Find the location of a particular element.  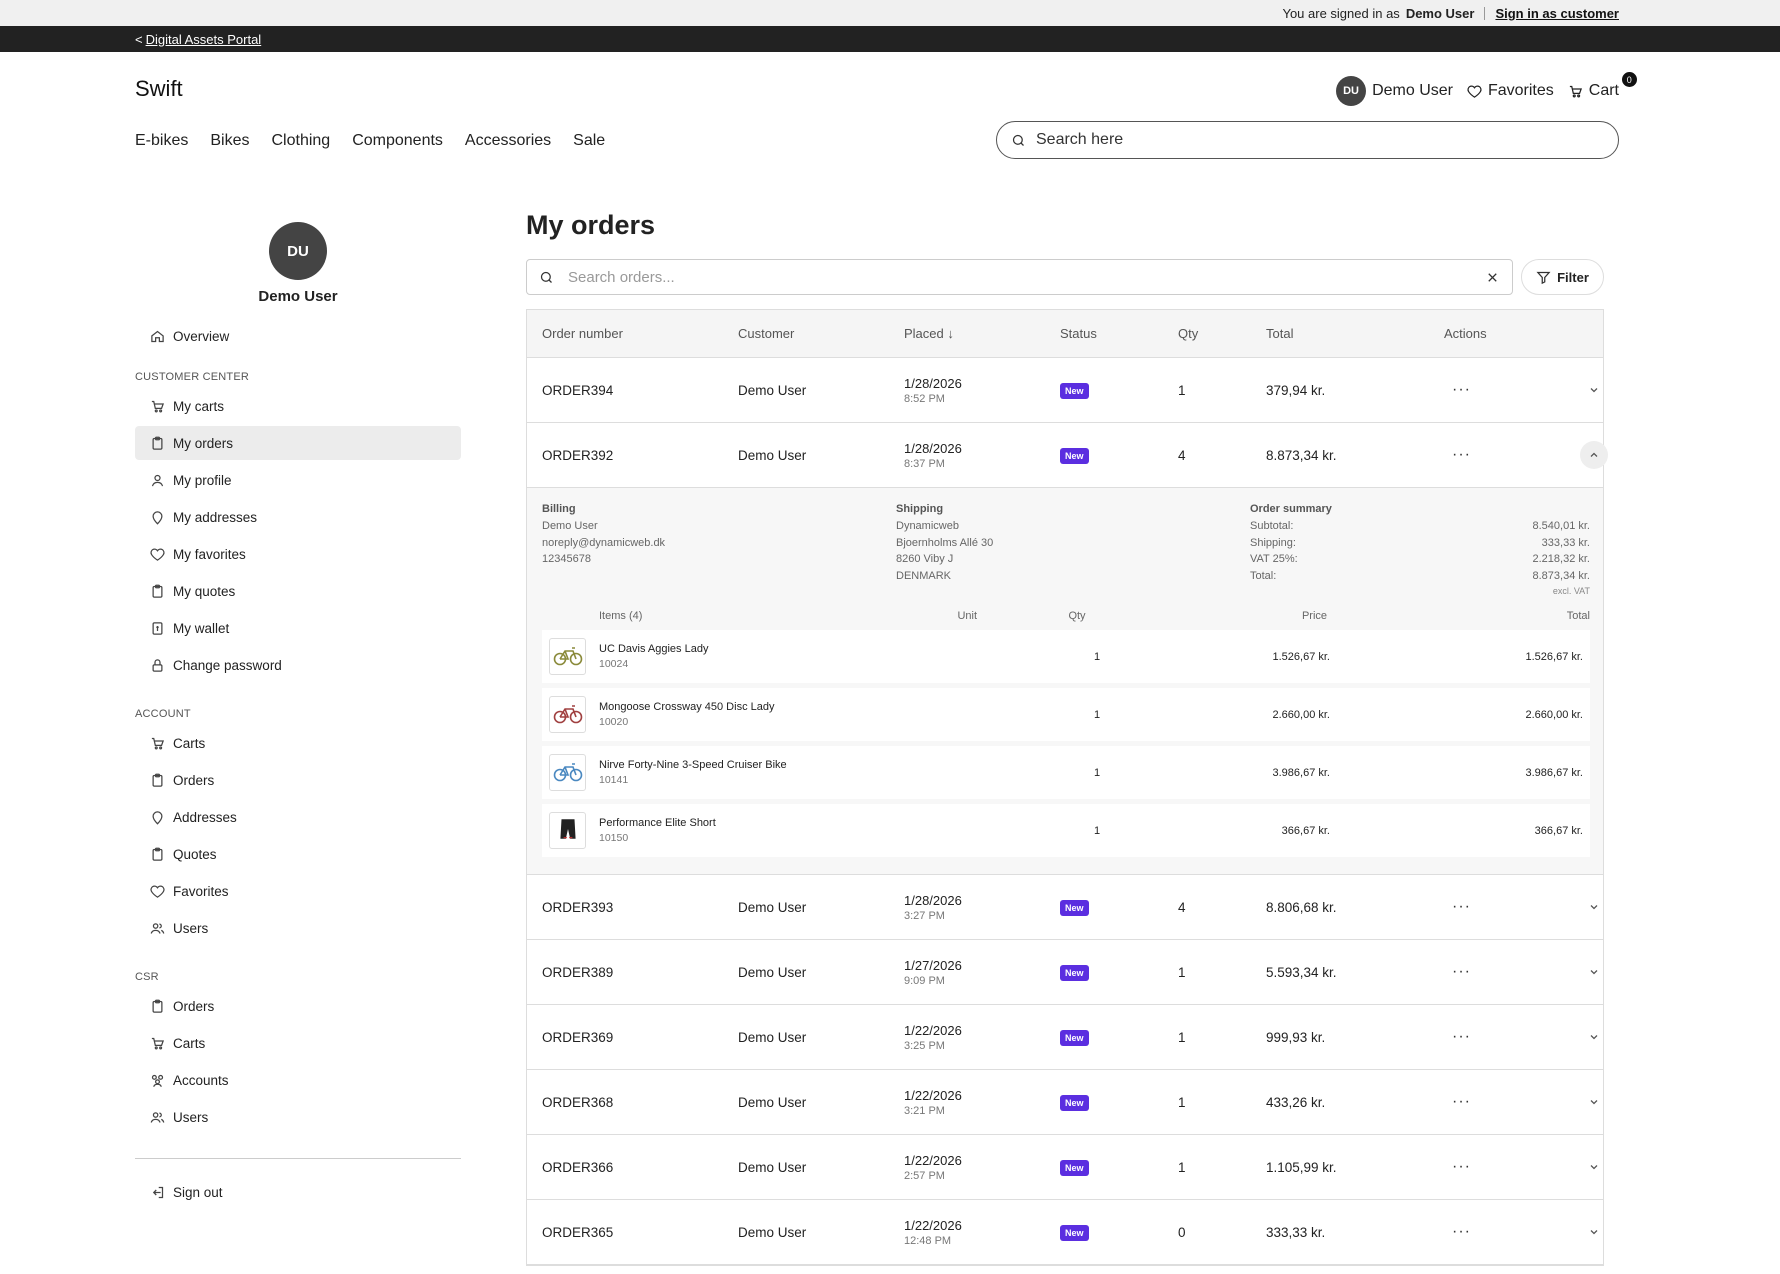

sidebar-item-favorites: Favorites is located at coordinates (298, 891).